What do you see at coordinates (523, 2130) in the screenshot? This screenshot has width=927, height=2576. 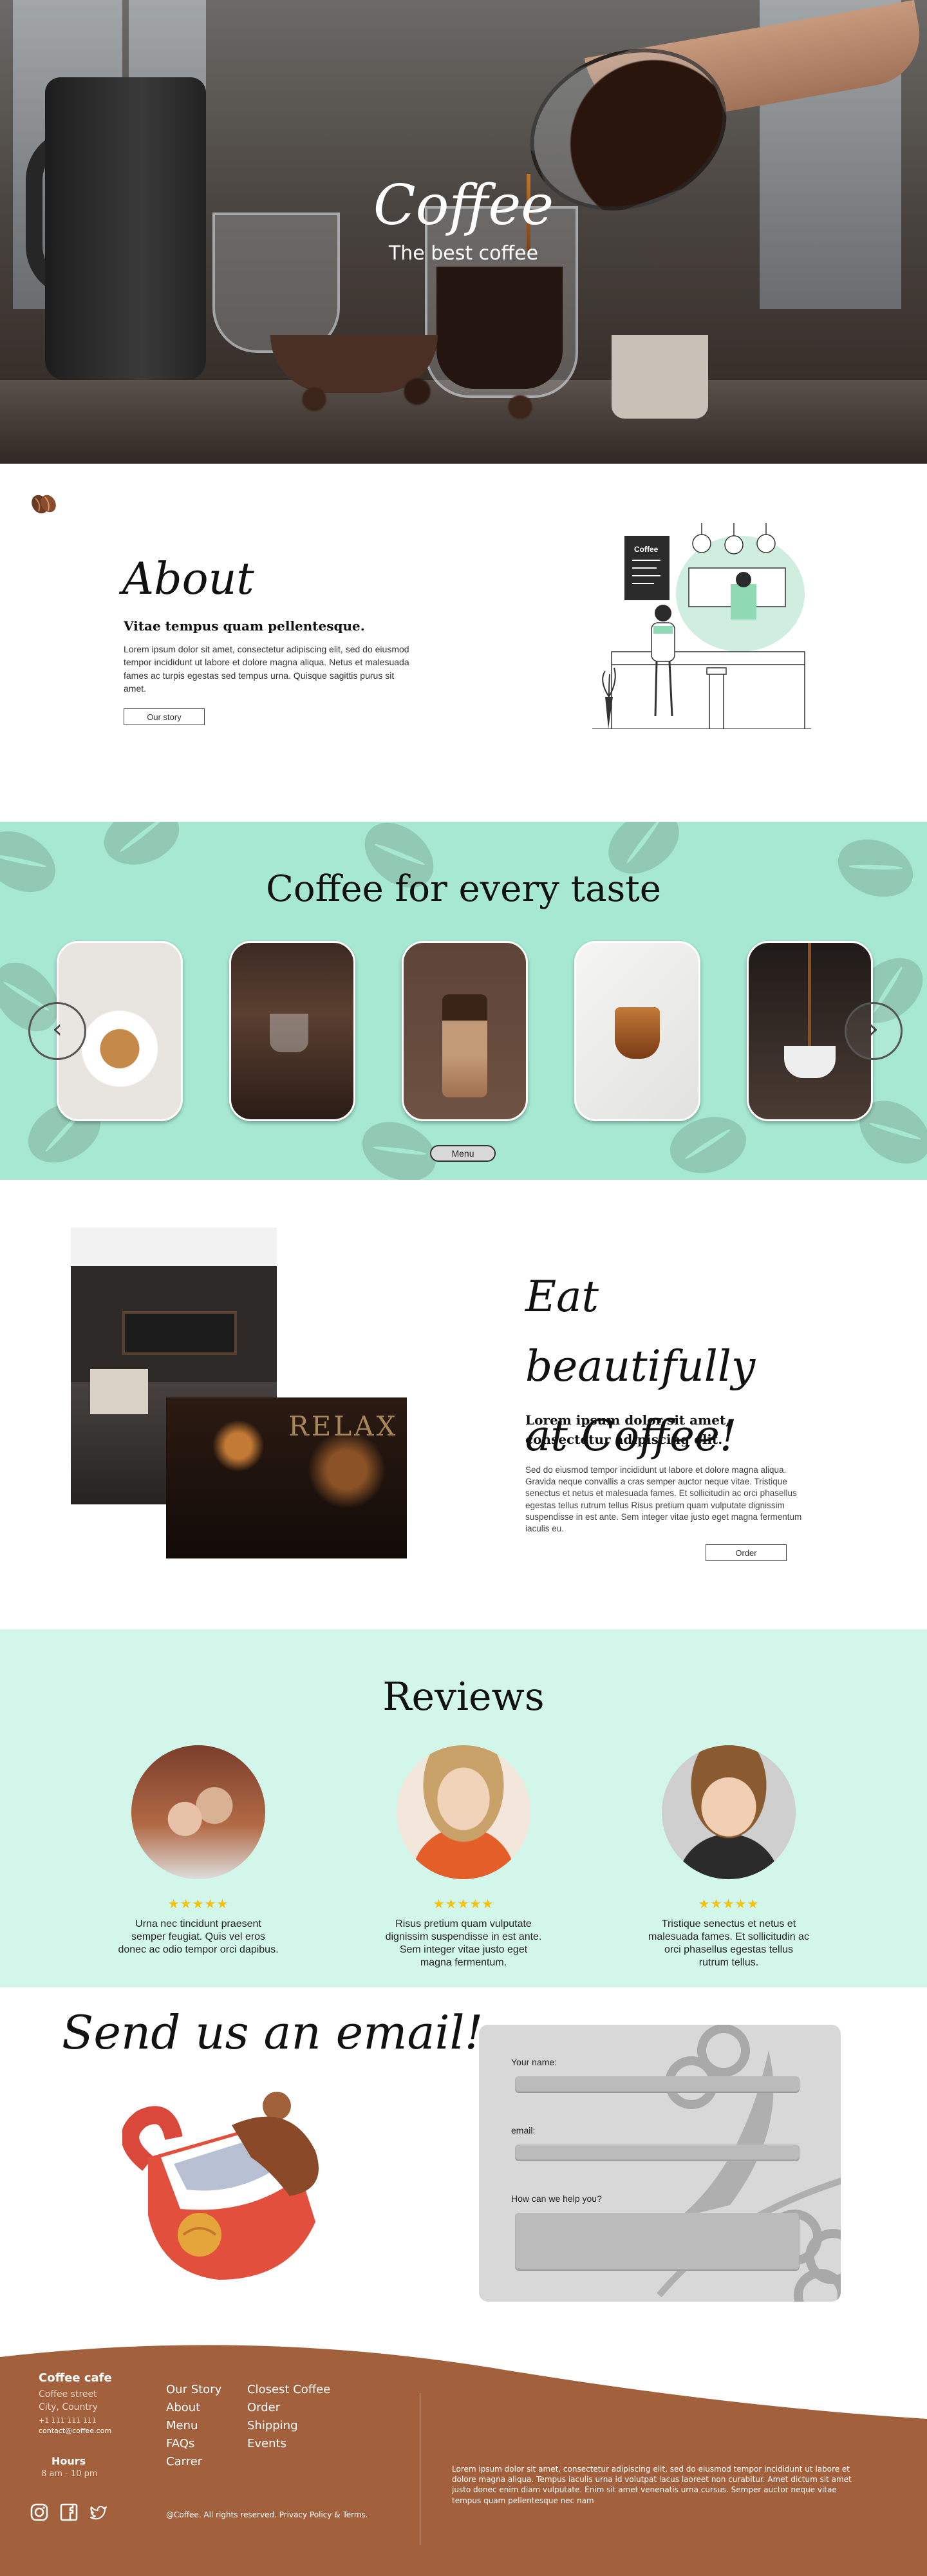 I see `email-label: email:` at bounding box center [523, 2130].